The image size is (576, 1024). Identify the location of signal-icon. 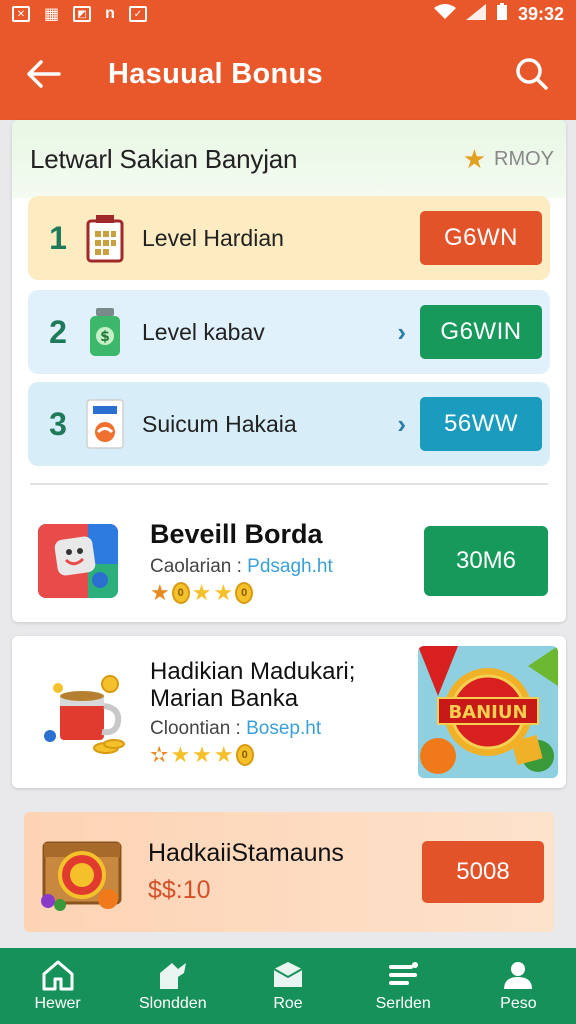
(475, 14).